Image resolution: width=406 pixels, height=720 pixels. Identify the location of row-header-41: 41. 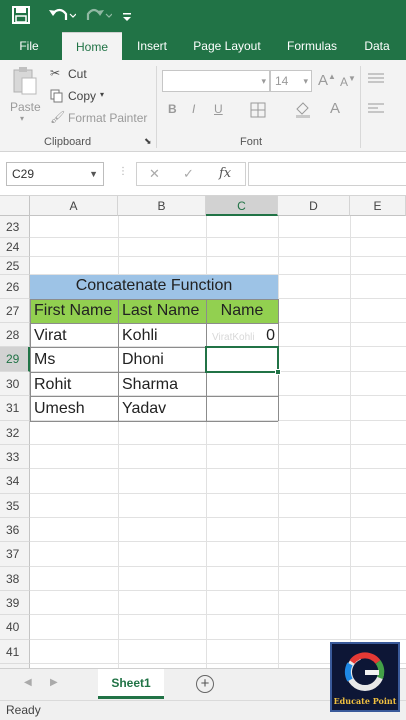
(15, 652).